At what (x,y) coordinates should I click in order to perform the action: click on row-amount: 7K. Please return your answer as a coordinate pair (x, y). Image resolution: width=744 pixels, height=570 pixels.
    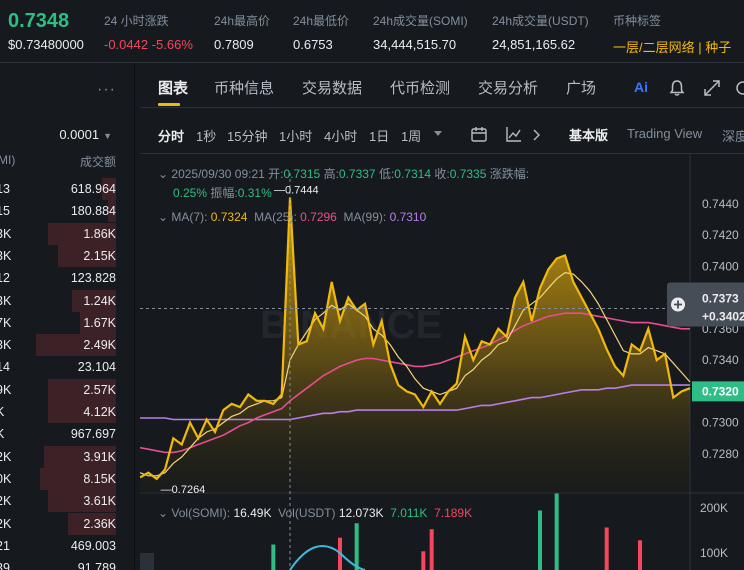
    Looking at the image, I should click on (6, 322).